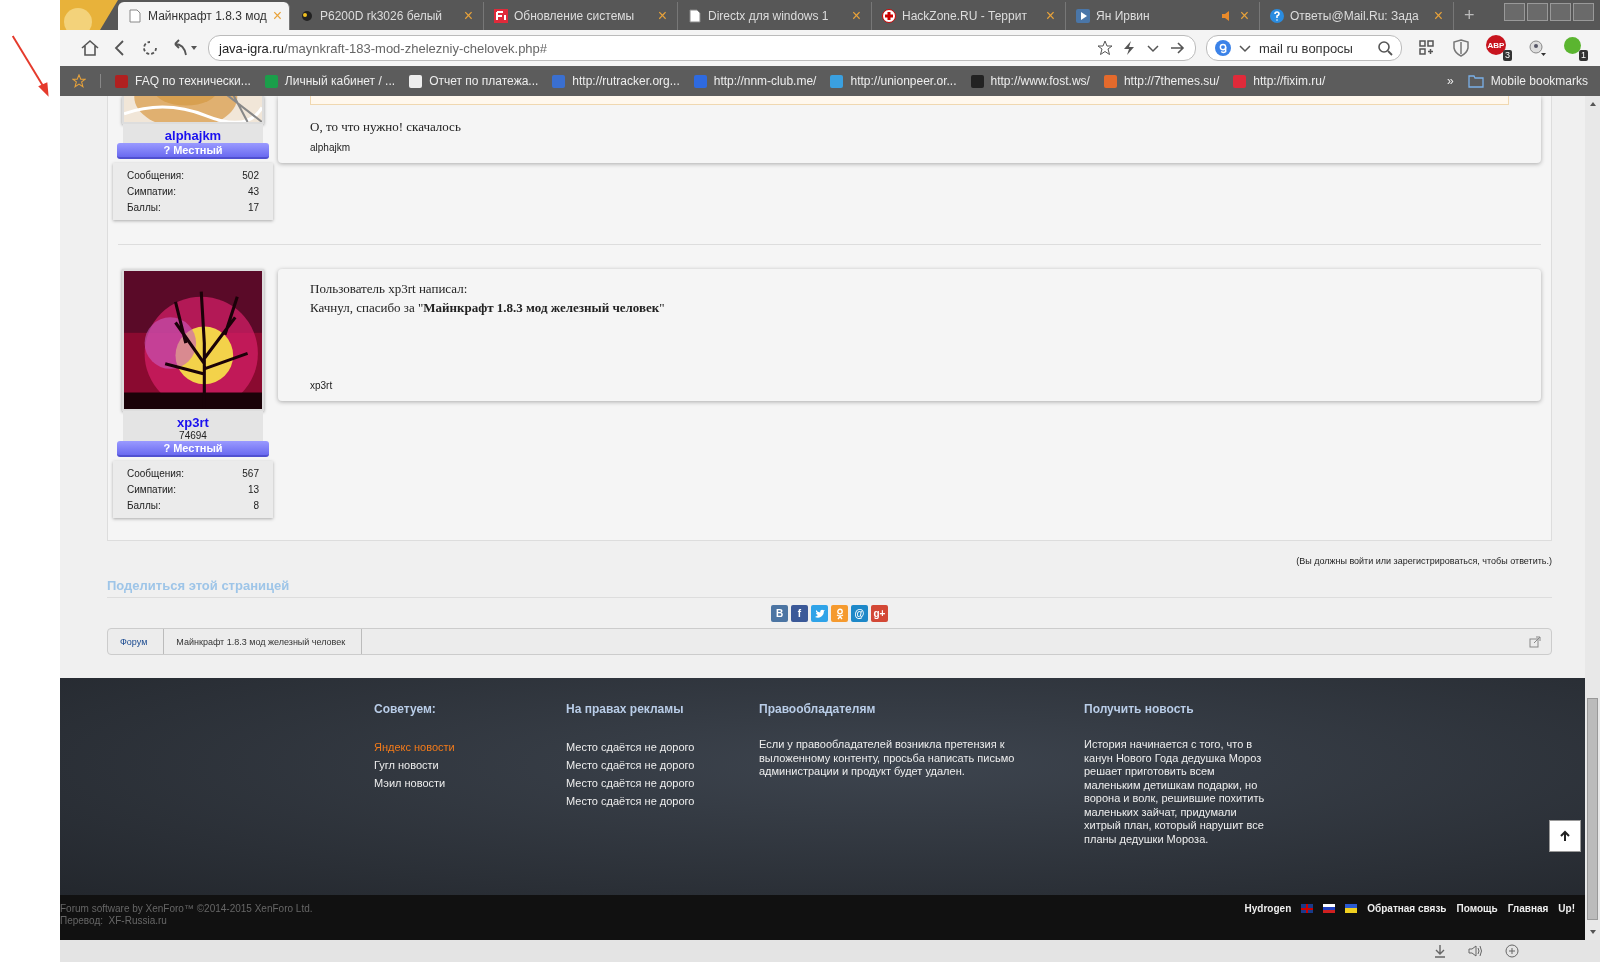 The width and height of the screenshot is (1600, 962). What do you see at coordinates (90, 48) in the screenshot?
I see `home-icon` at bounding box center [90, 48].